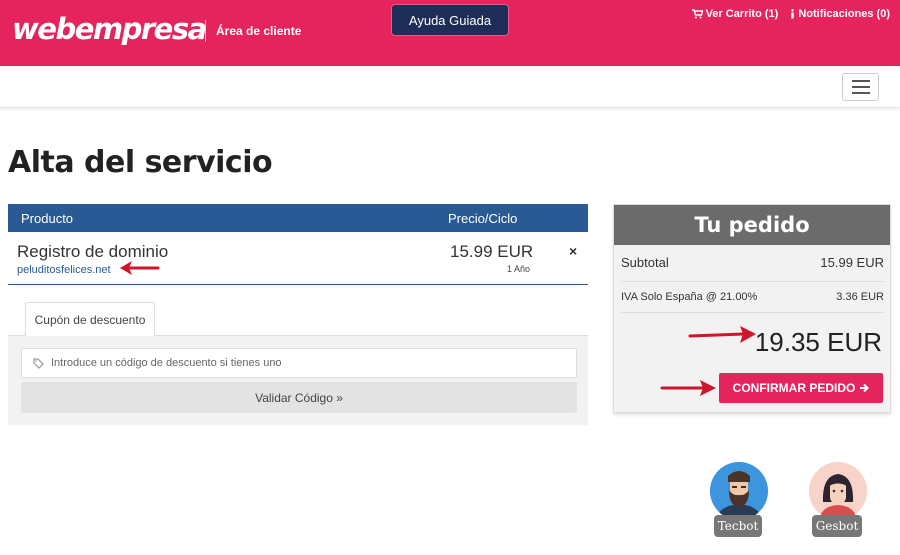 The width and height of the screenshot is (900, 555). I want to click on menu-toggle-button, so click(860, 87).